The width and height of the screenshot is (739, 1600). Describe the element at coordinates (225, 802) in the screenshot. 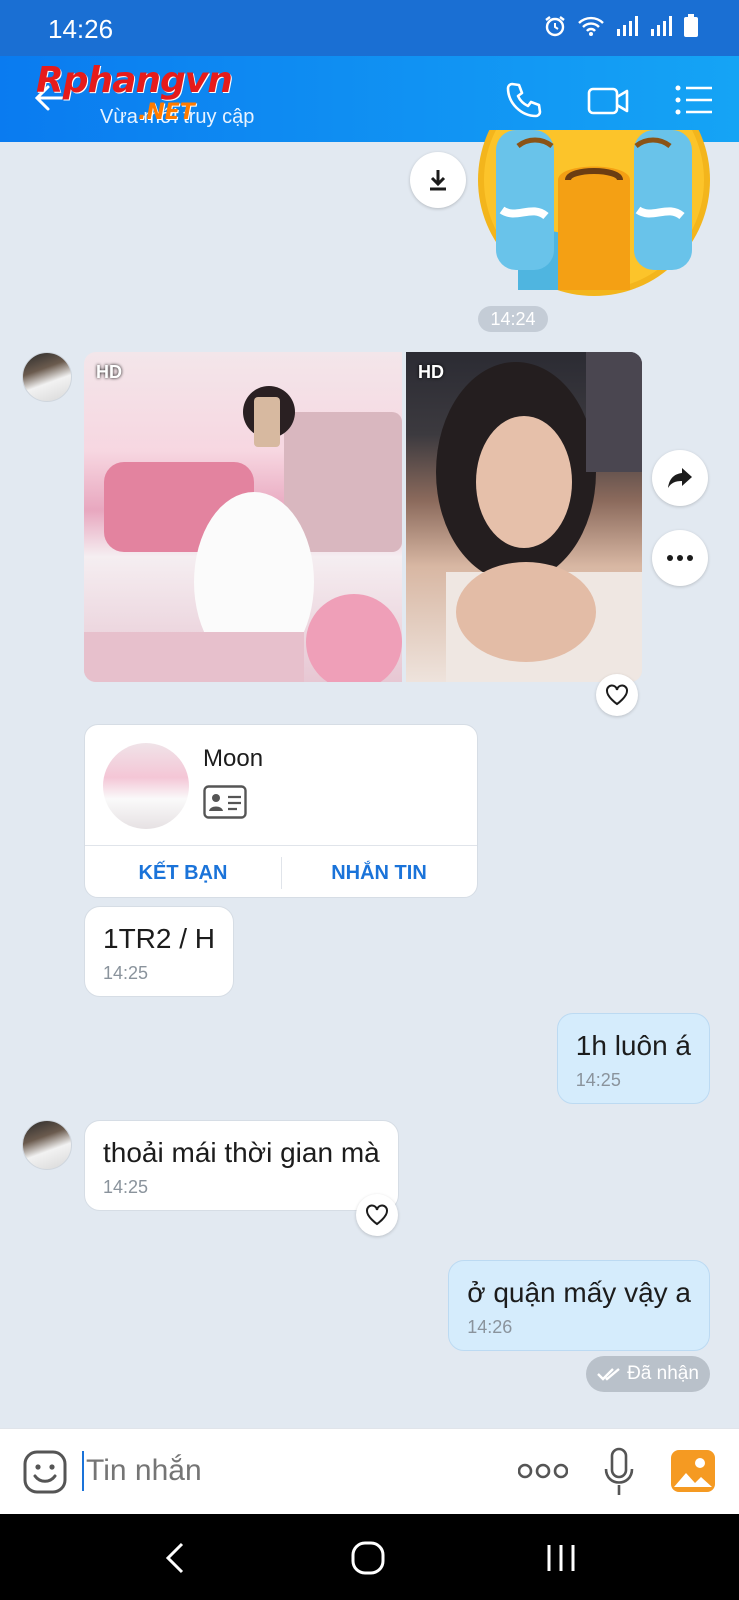

I see `id-card-icon` at that location.